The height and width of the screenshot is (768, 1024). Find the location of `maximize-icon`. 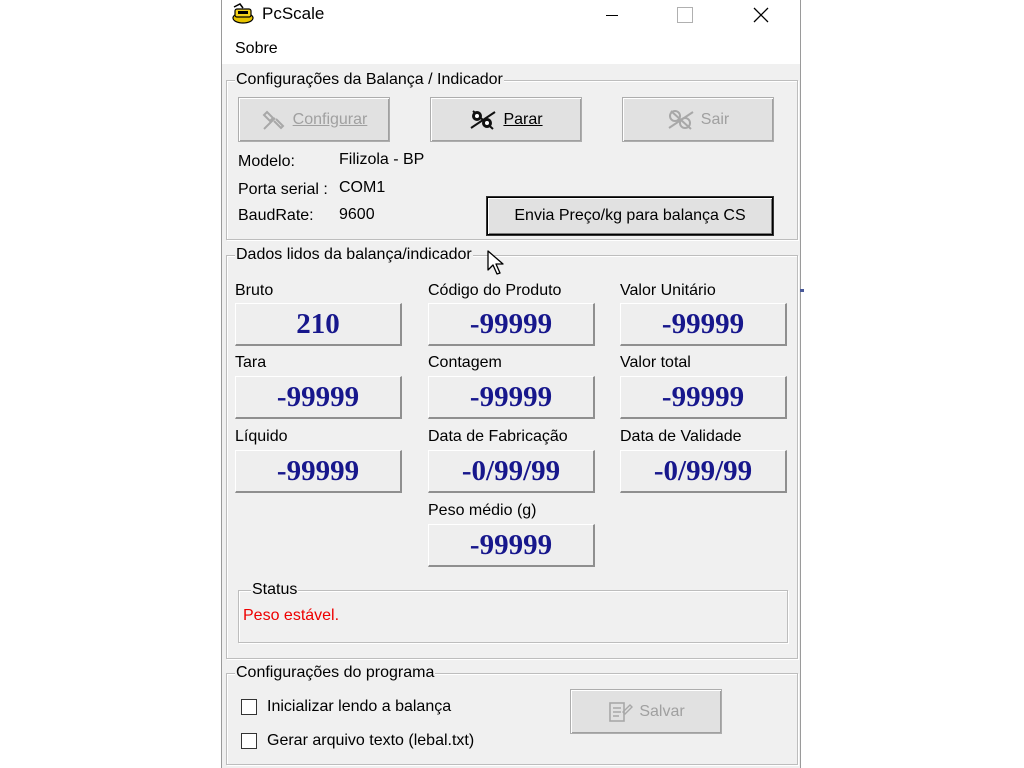

maximize-icon is located at coordinates (685, 15).